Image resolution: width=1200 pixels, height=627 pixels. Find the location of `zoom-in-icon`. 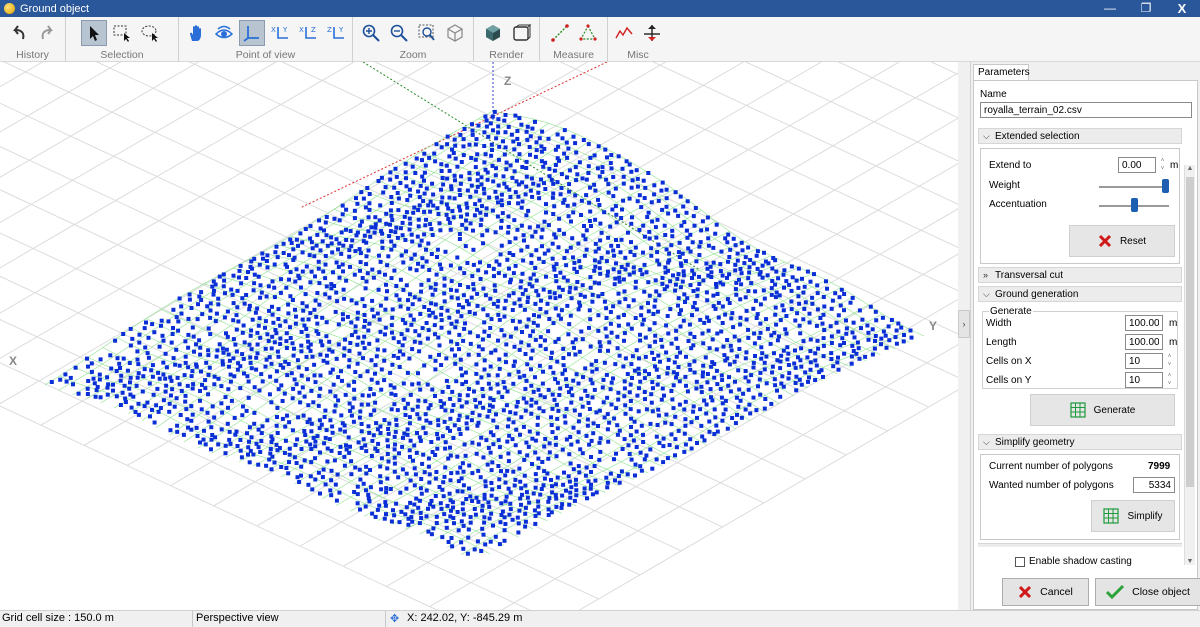

zoom-in-icon is located at coordinates (371, 33).